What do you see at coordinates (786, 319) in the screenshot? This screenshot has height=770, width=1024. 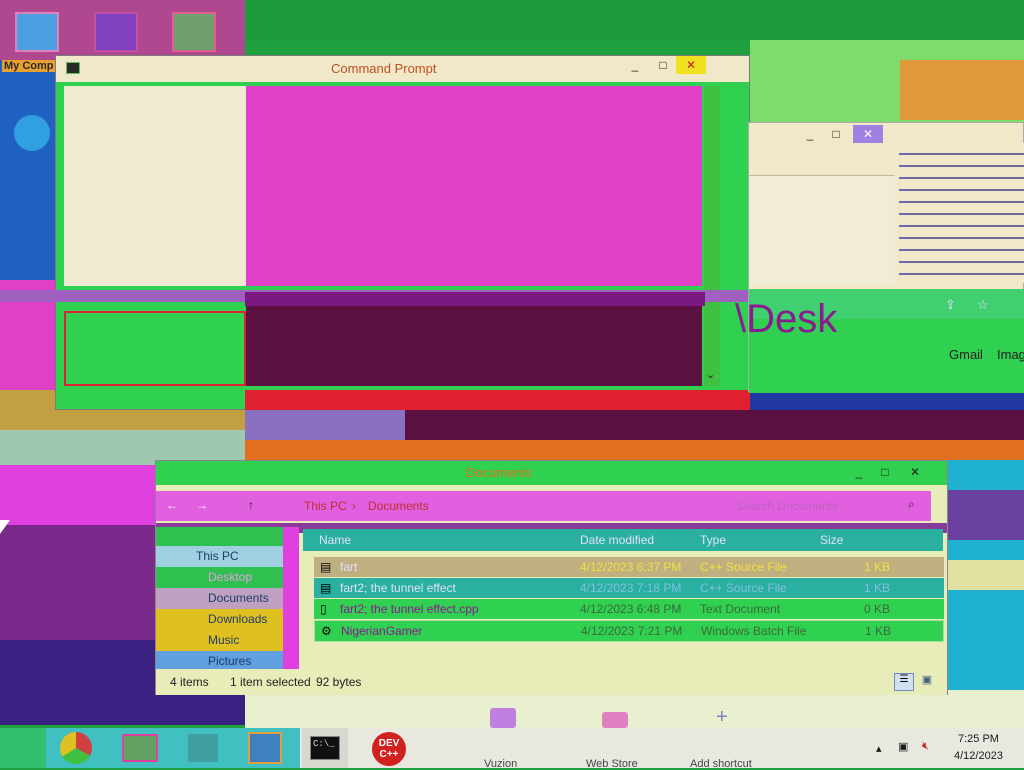 I see `path-fragment: \Desk` at bounding box center [786, 319].